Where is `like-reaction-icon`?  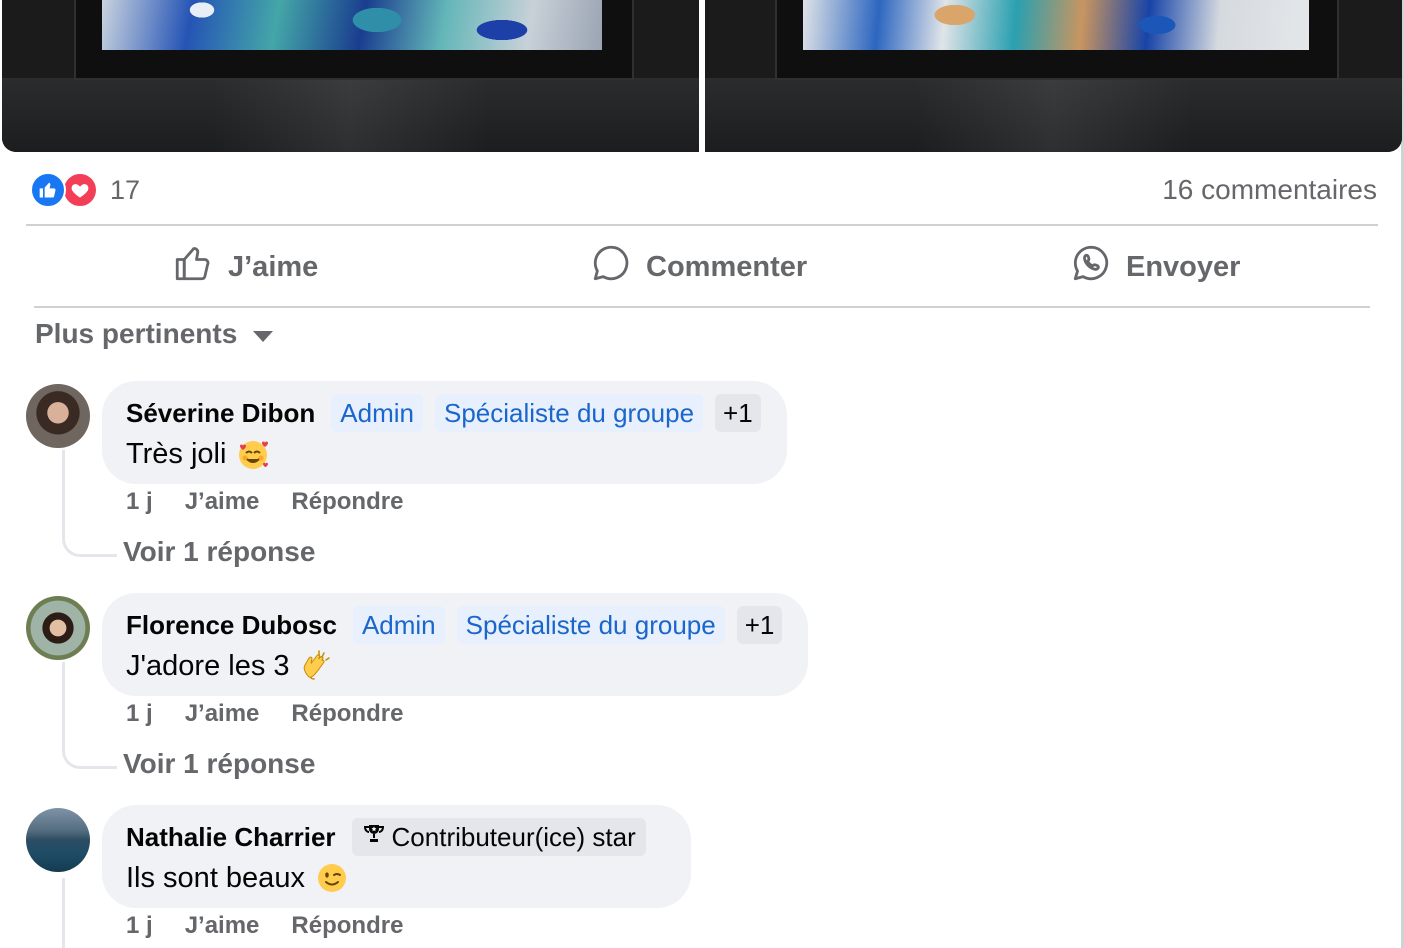
like-reaction-icon is located at coordinates (48, 190).